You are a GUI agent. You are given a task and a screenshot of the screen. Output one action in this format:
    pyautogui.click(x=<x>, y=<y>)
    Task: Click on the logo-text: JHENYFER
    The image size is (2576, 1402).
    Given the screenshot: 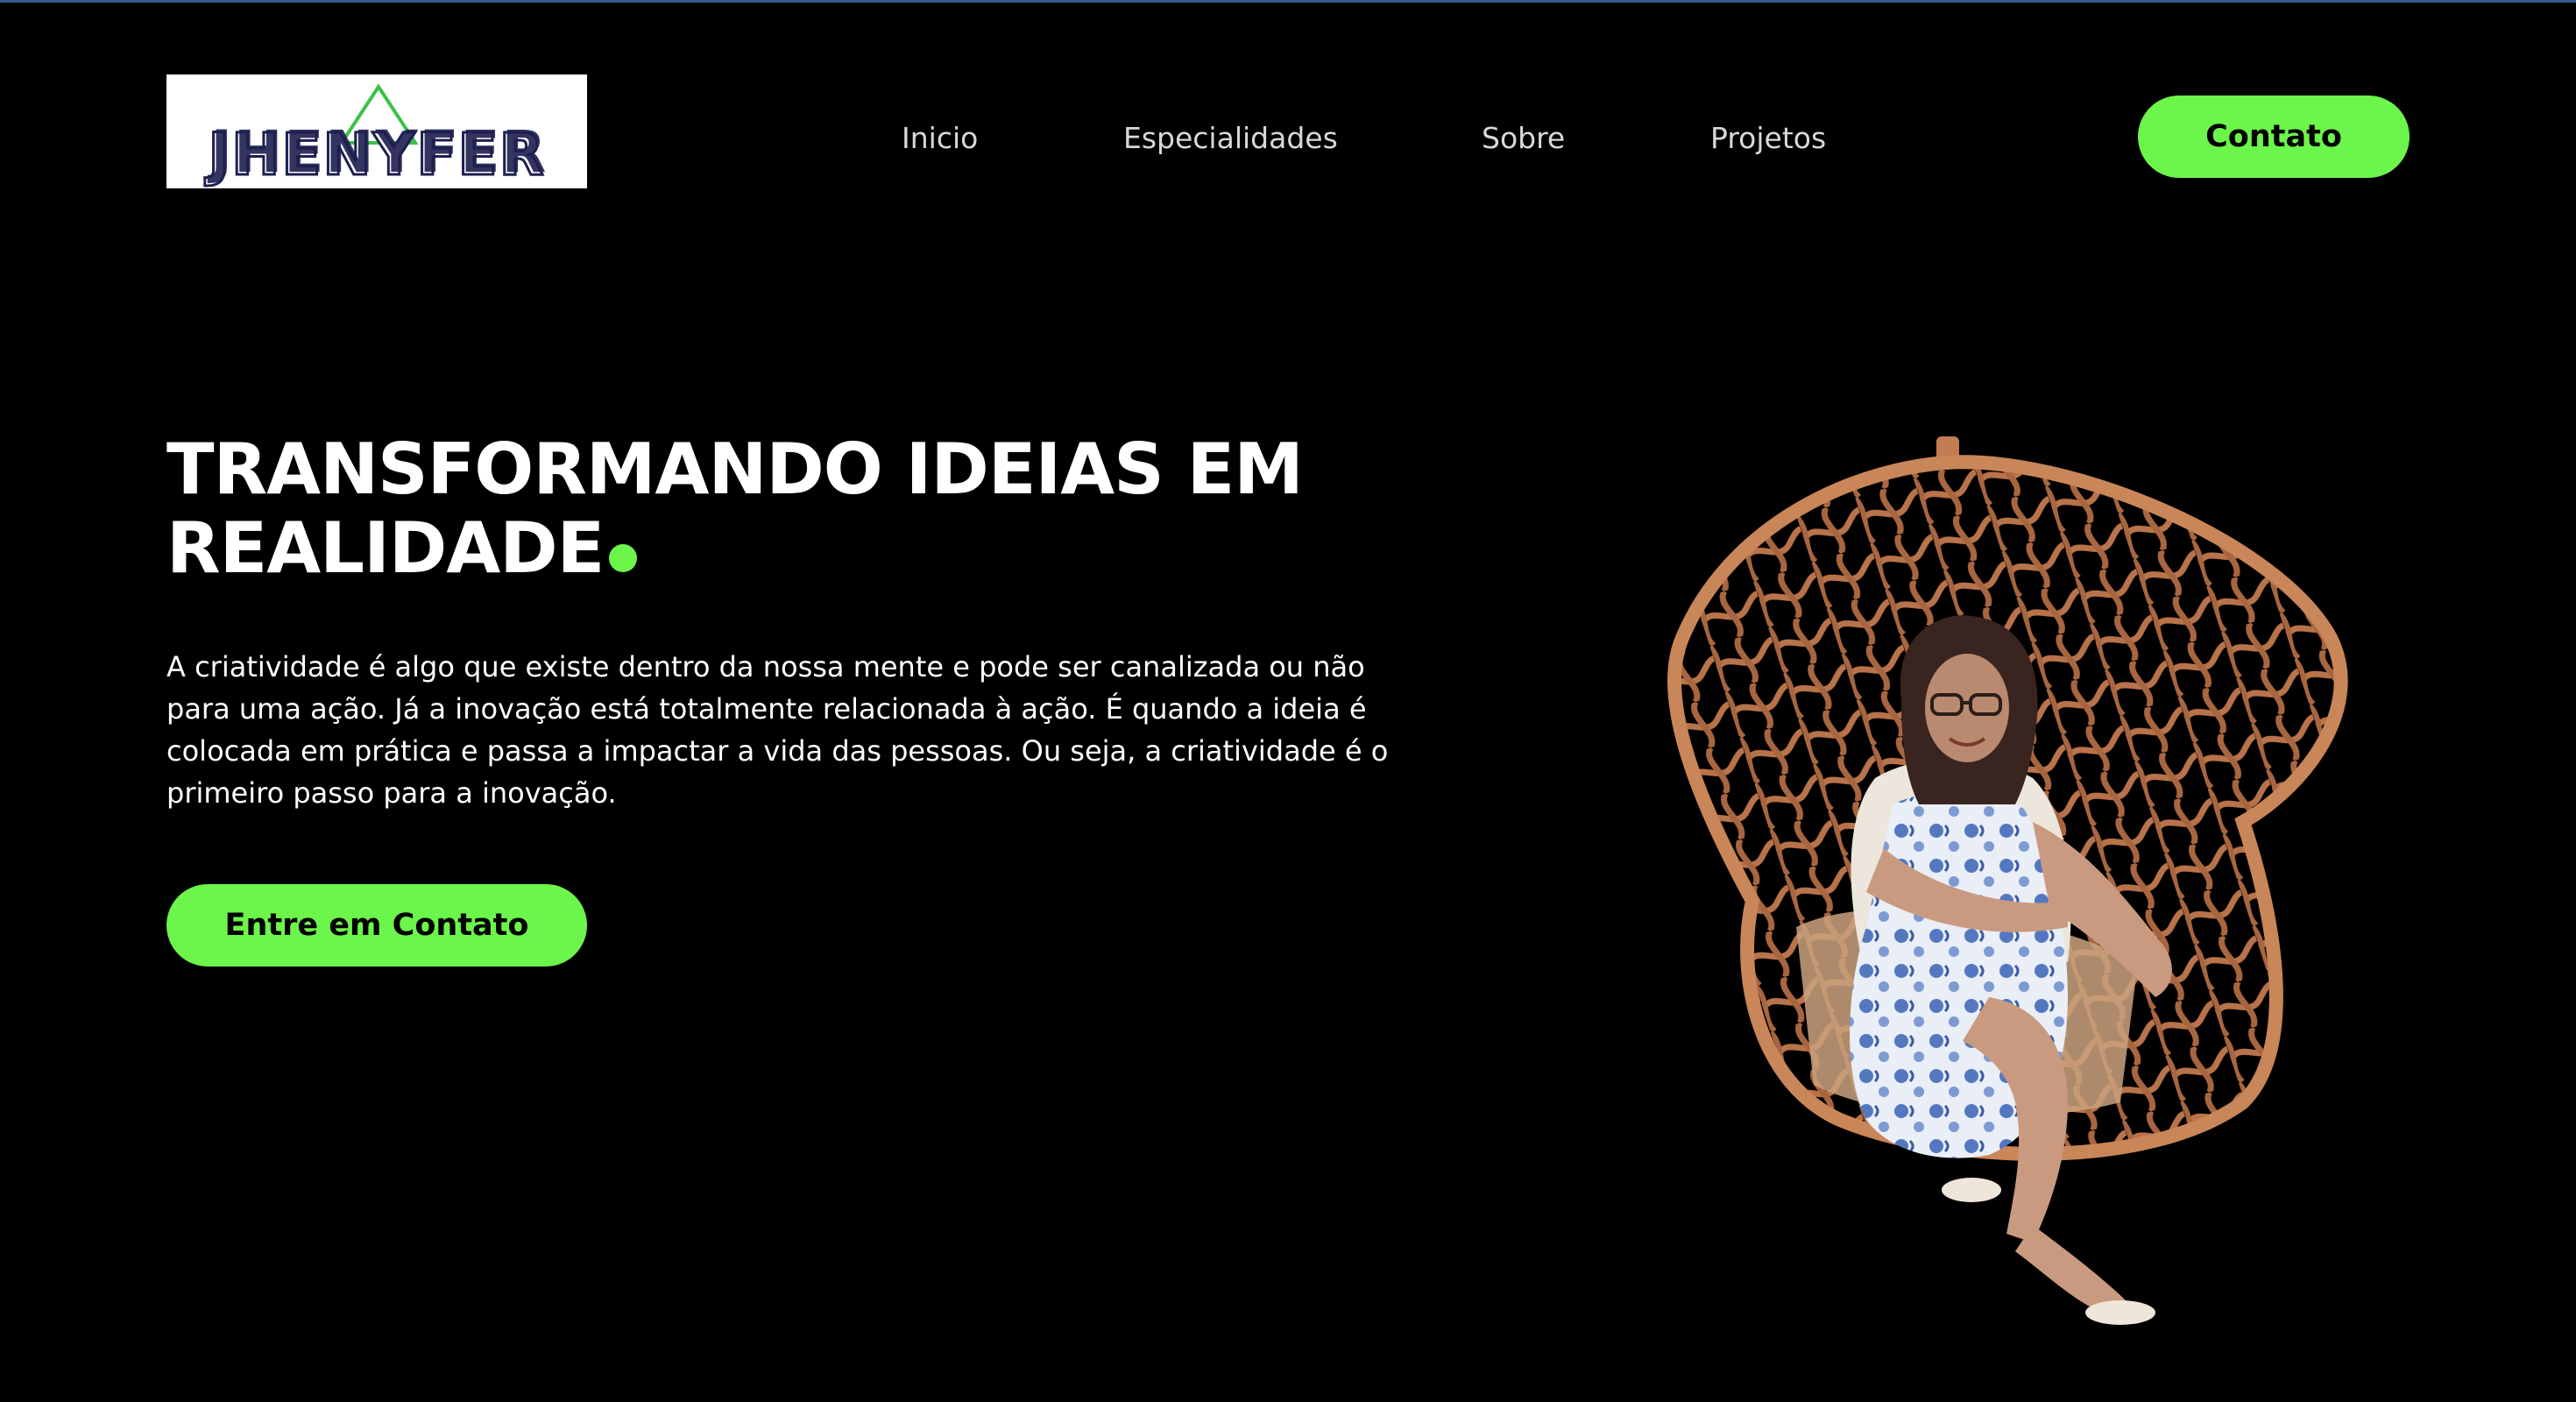 What is the action you would take?
    pyautogui.click(x=378, y=152)
    